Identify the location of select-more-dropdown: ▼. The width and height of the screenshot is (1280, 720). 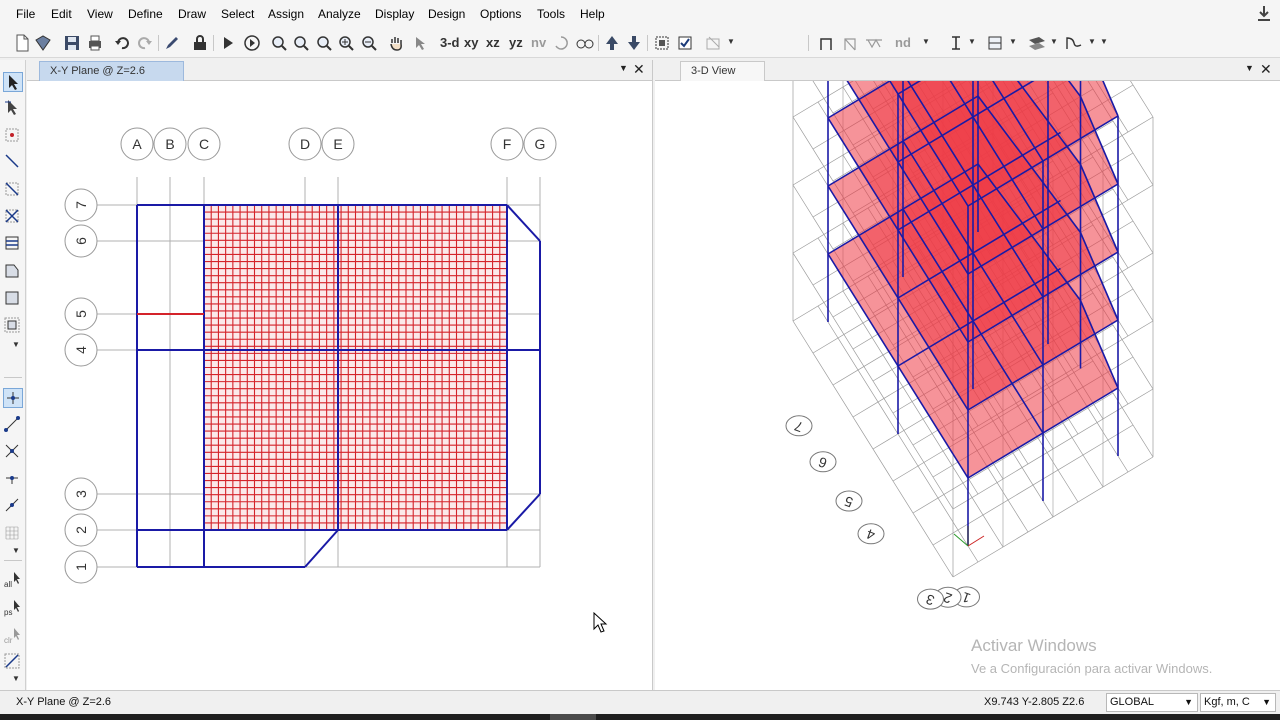
(16, 678).